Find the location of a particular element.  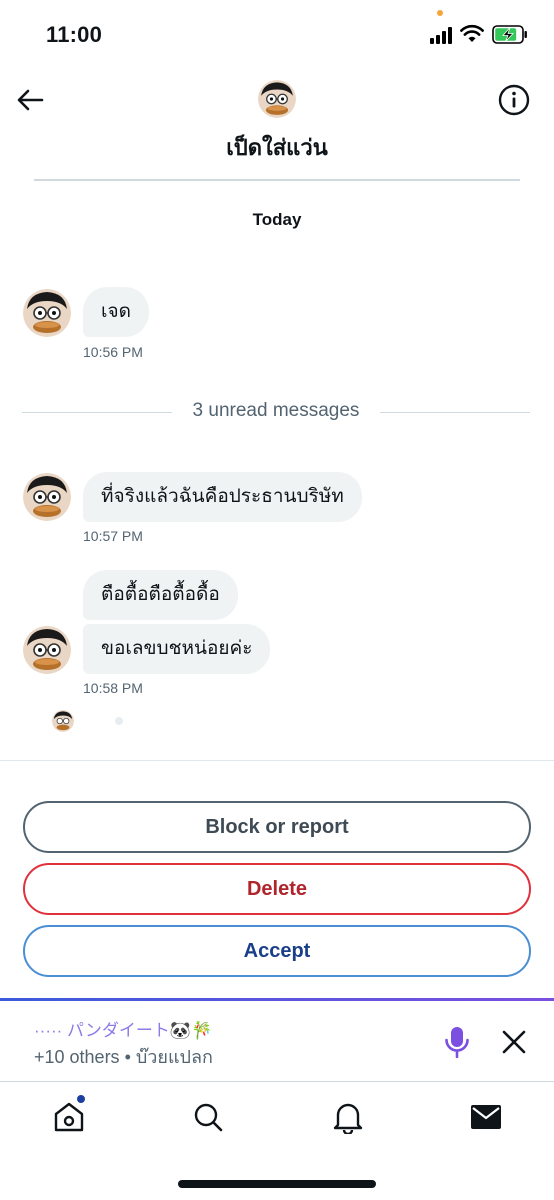

tab-search is located at coordinates (208, 1117).